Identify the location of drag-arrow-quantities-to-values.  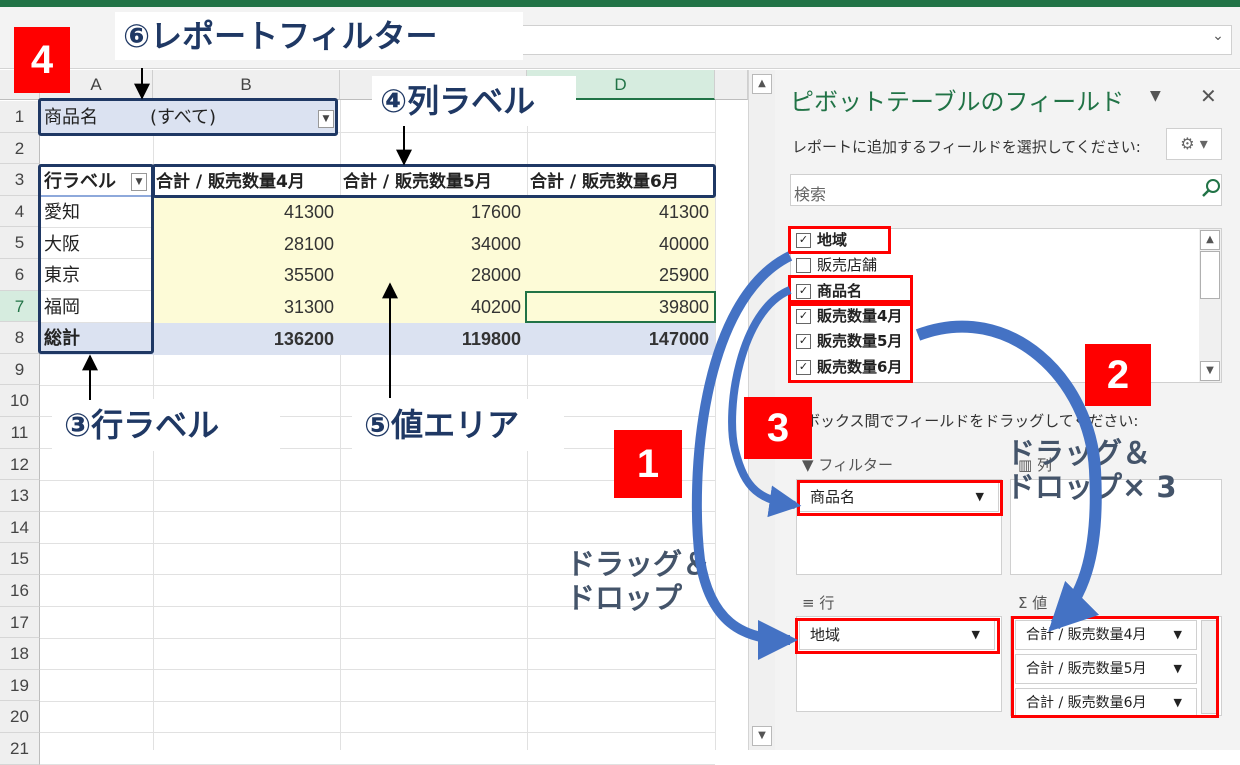
(1008, 476).